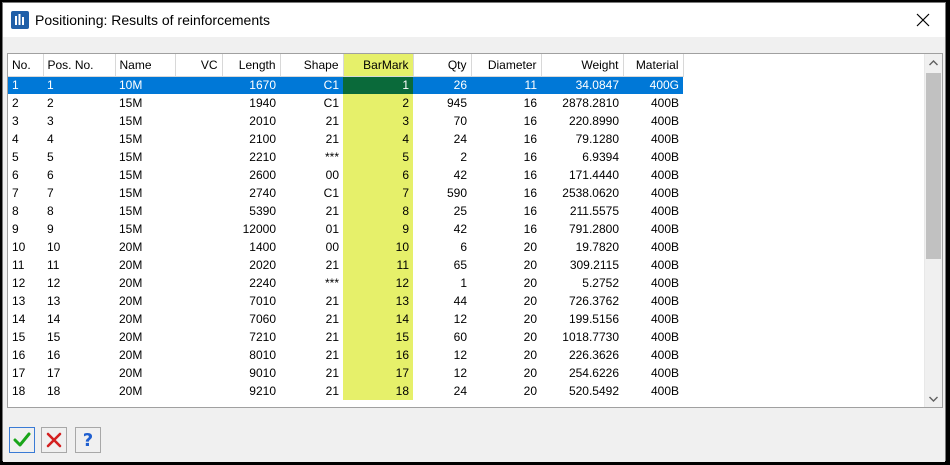 The height and width of the screenshot is (465, 950). What do you see at coordinates (923, 20) in the screenshot?
I see `close-button` at bounding box center [923, 20].